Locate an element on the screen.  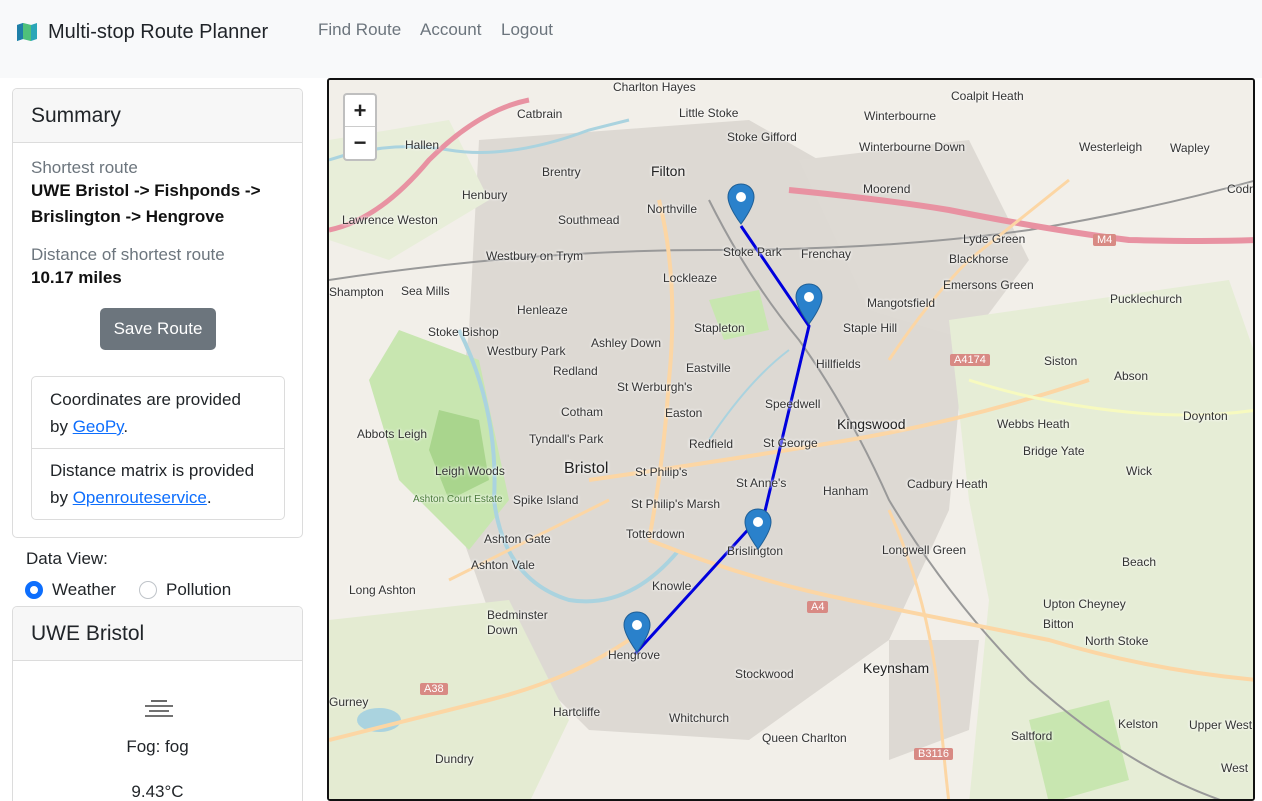
map-label: Stockwood is located at coordinates (764, 674).